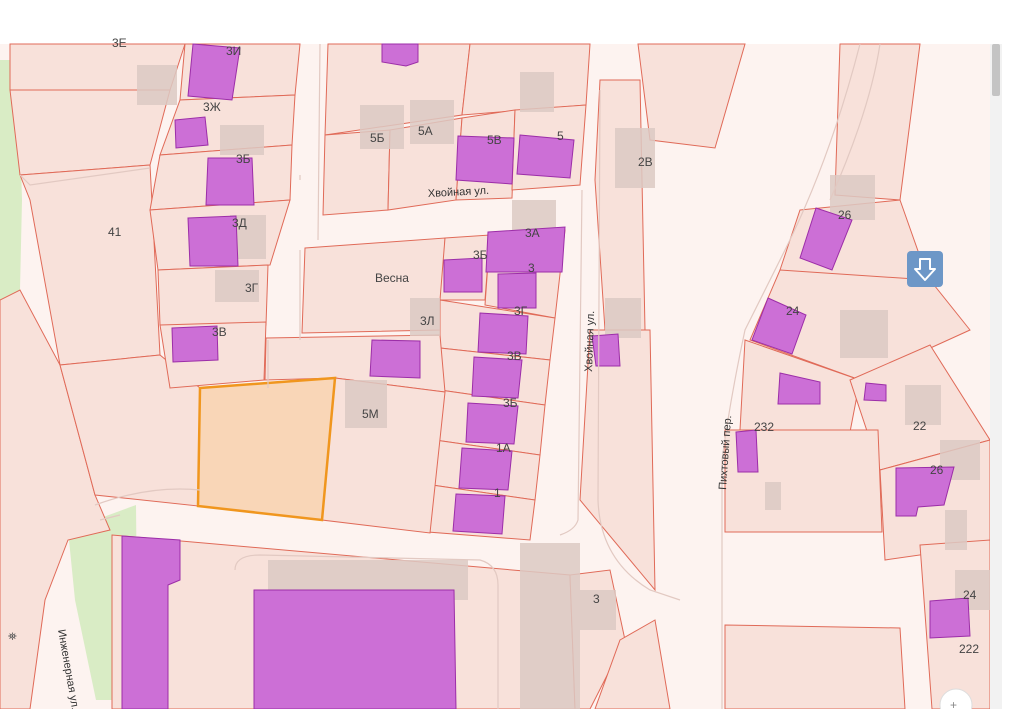 The width and height of the screenshot is (1023, 714). What do you see at coordinates (953, 705) in the screenshot?
I see `plus-icon: +` at bounding box center [953, 705].